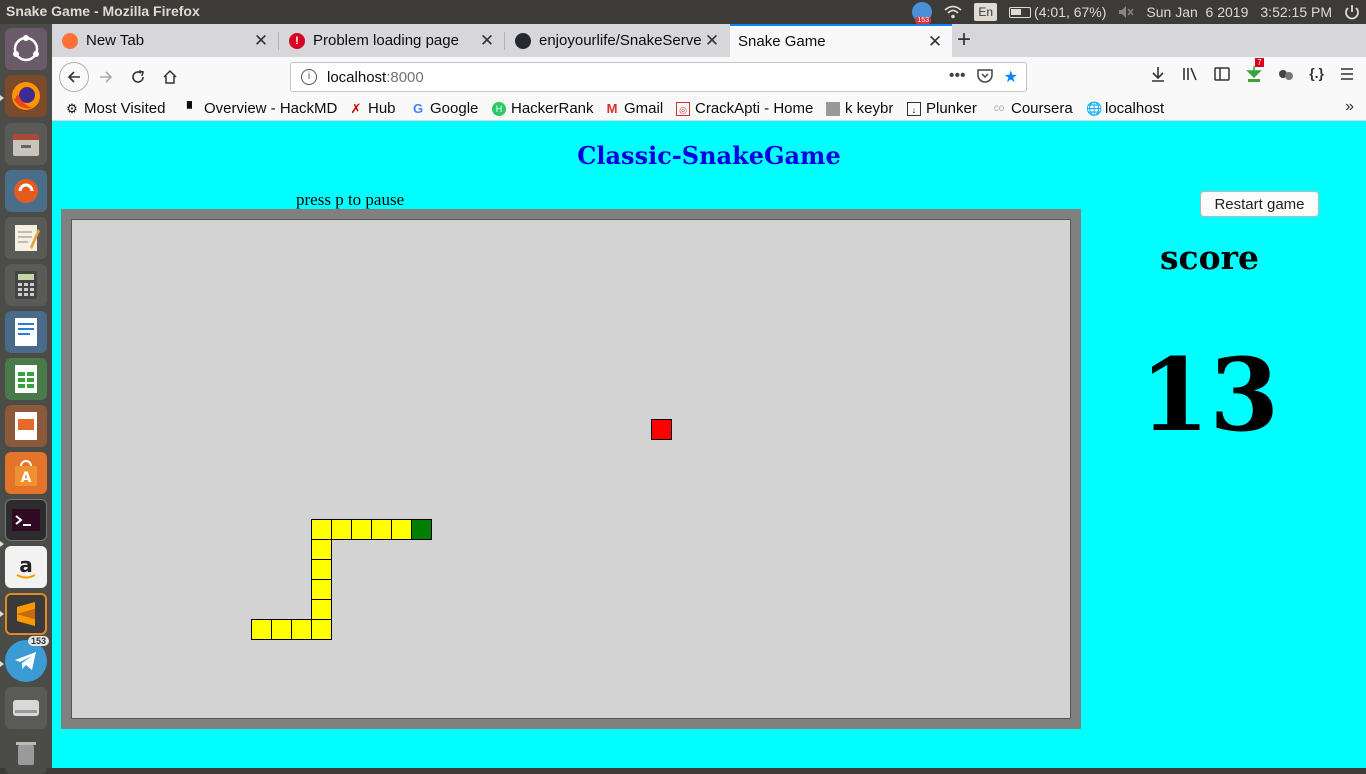 This screenshot has width=1366, height=774. I want to click on clock-indicator: 3:52:15 PM, so click(1296, 12).